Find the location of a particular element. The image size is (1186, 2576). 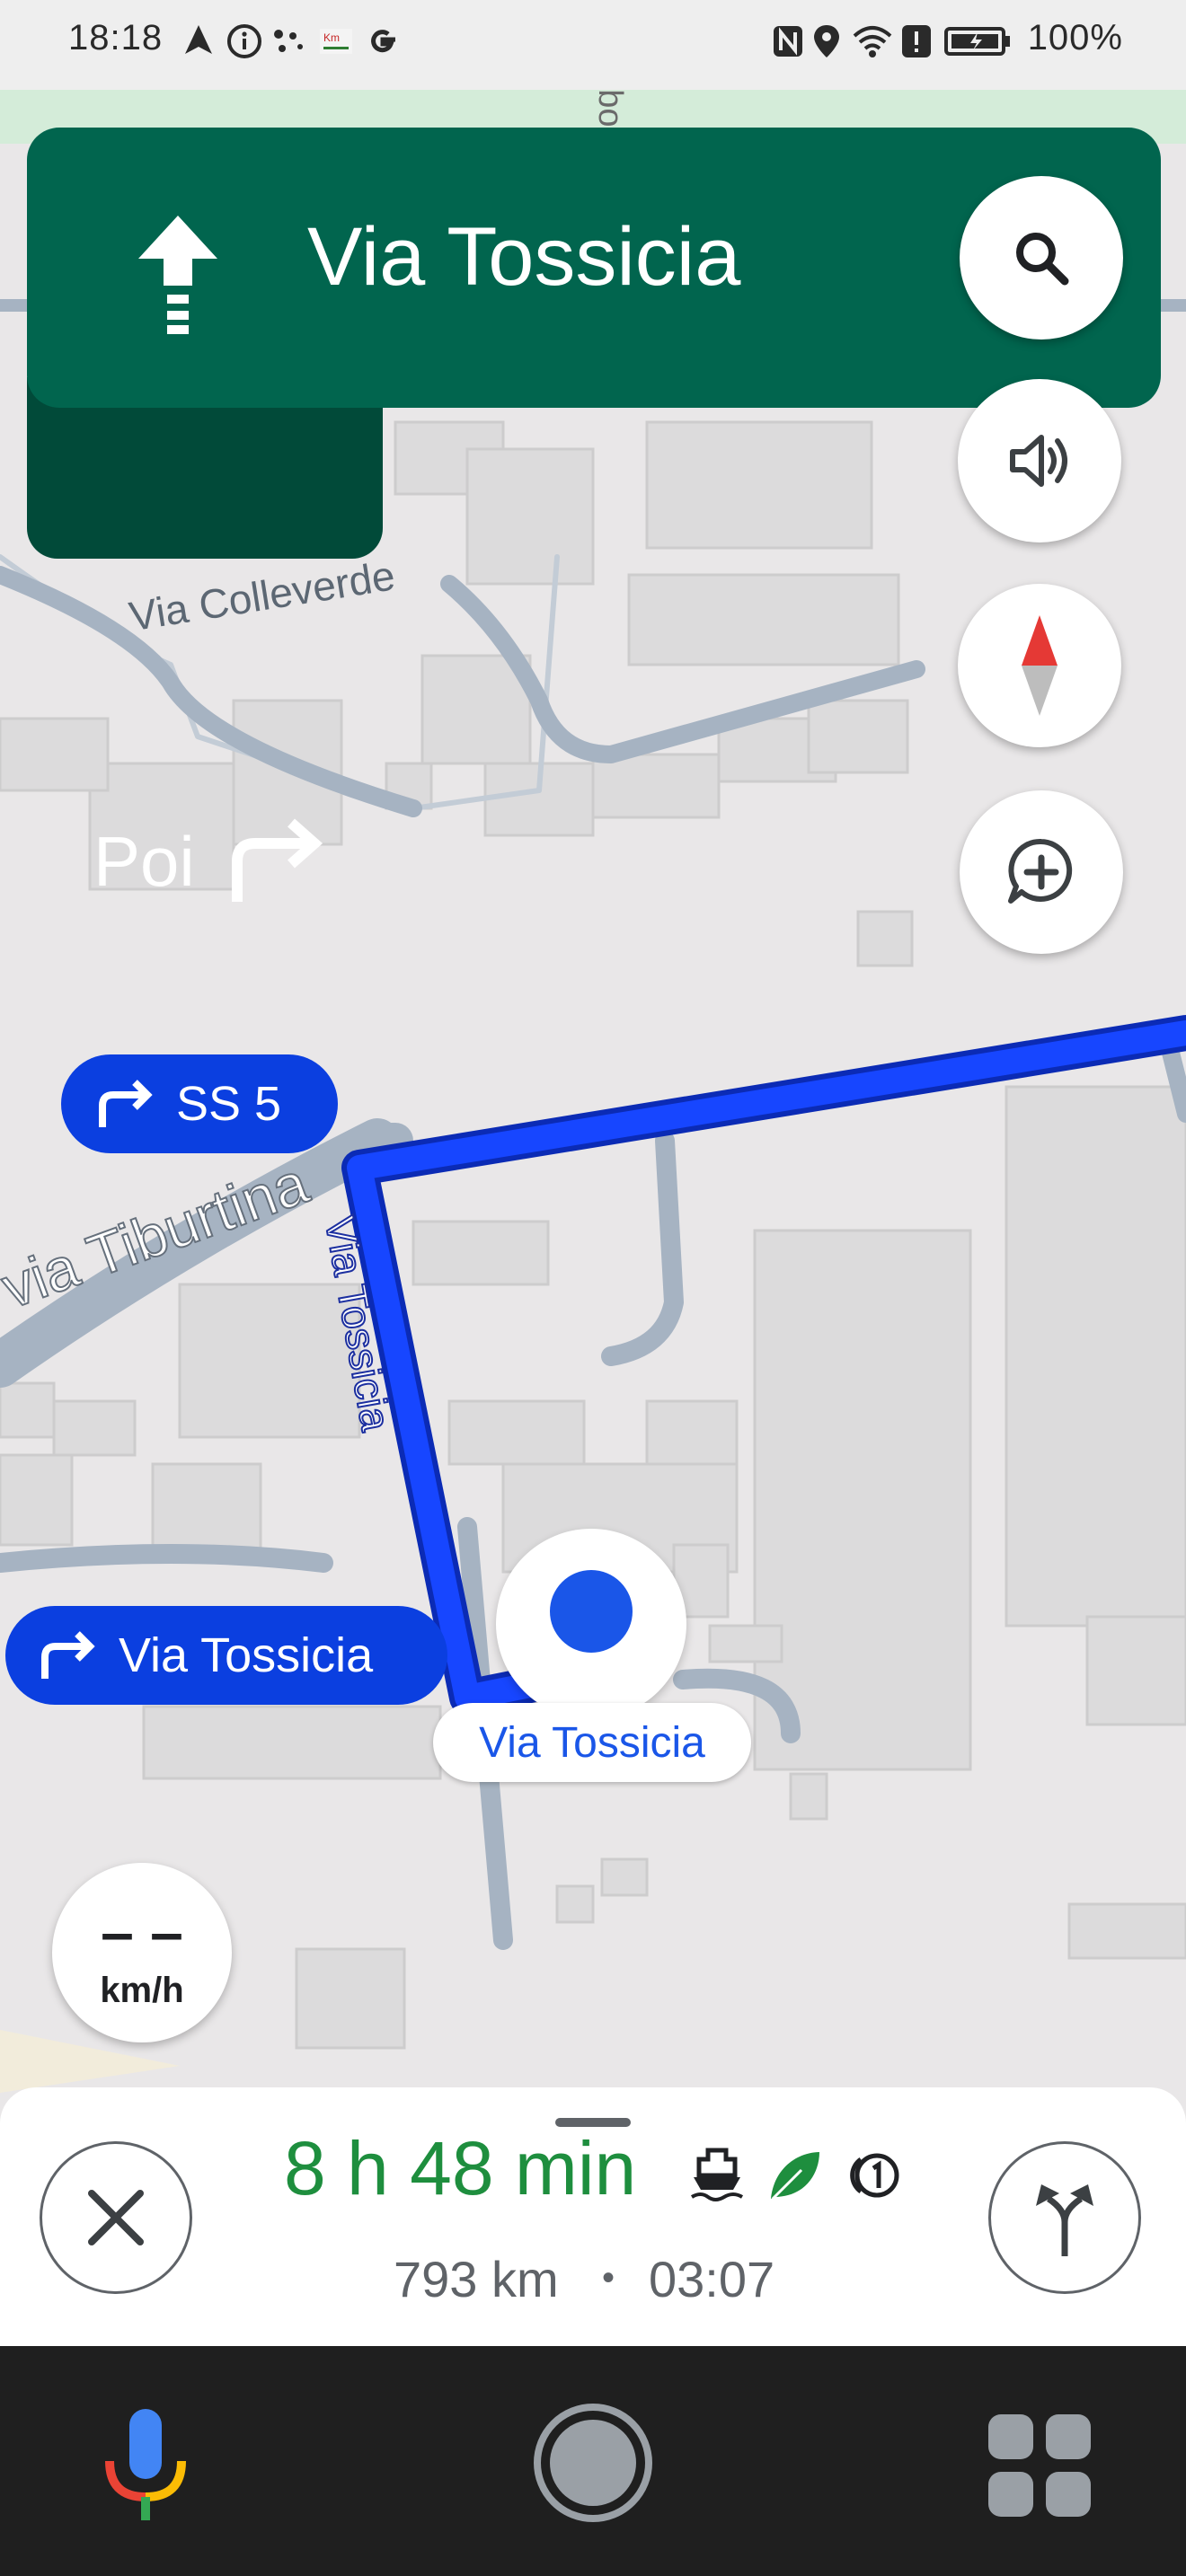

alert-icon is located at coordinates (916, 41).